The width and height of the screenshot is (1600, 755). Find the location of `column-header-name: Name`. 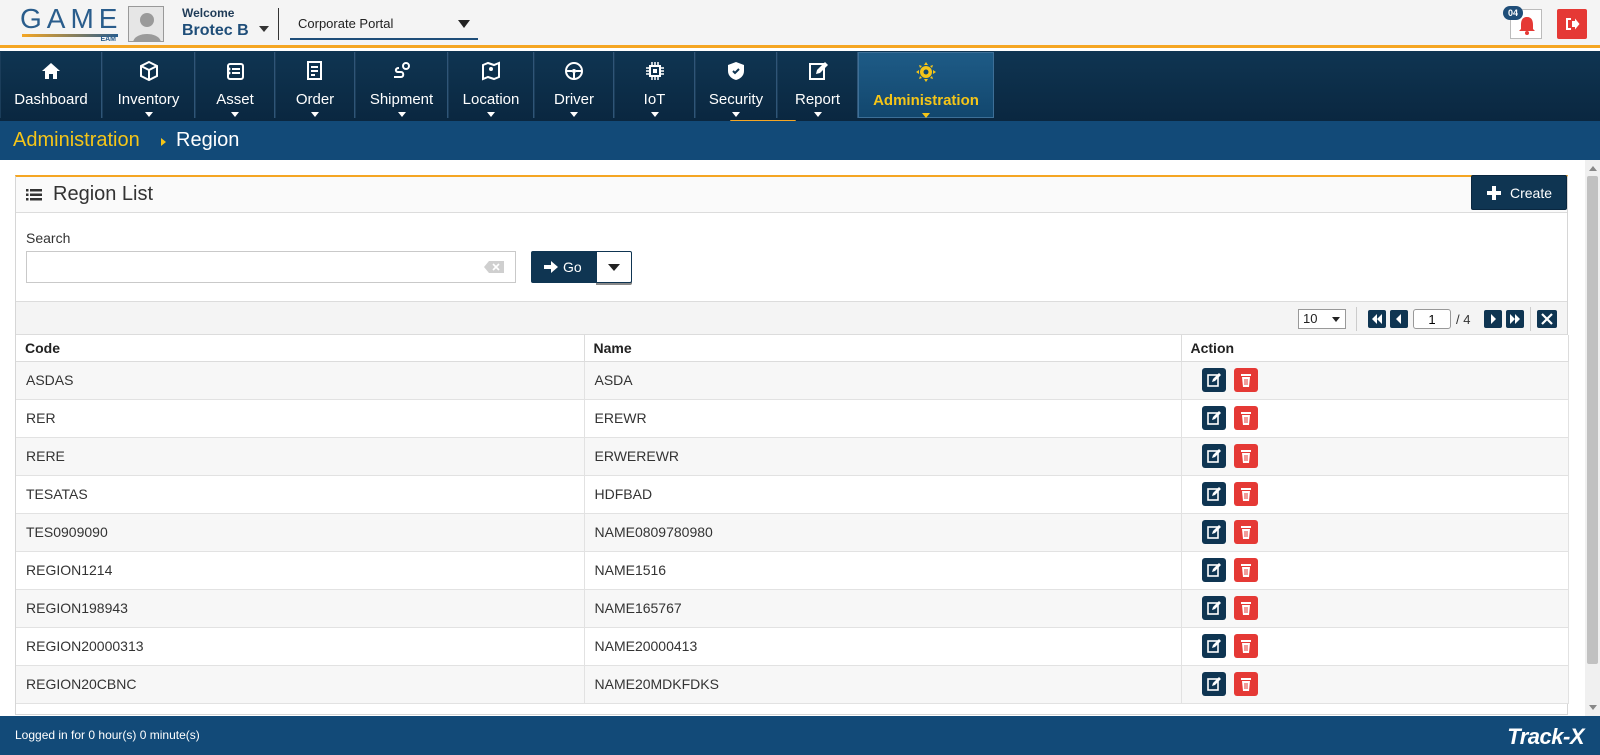

column-header-name: Name is located at coordinates (883, 348).